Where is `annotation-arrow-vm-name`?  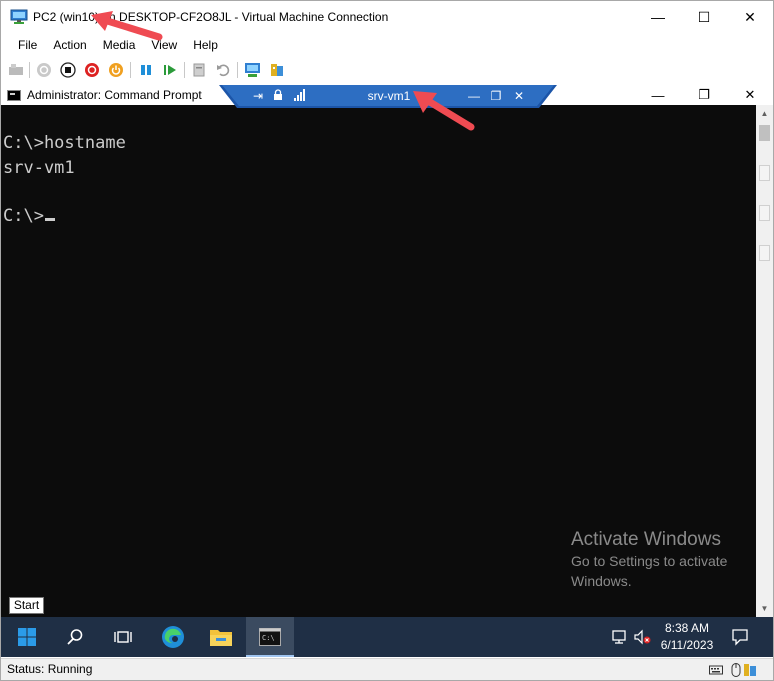
annotation-arrow-vm-name is located at coordinates (444, 111).